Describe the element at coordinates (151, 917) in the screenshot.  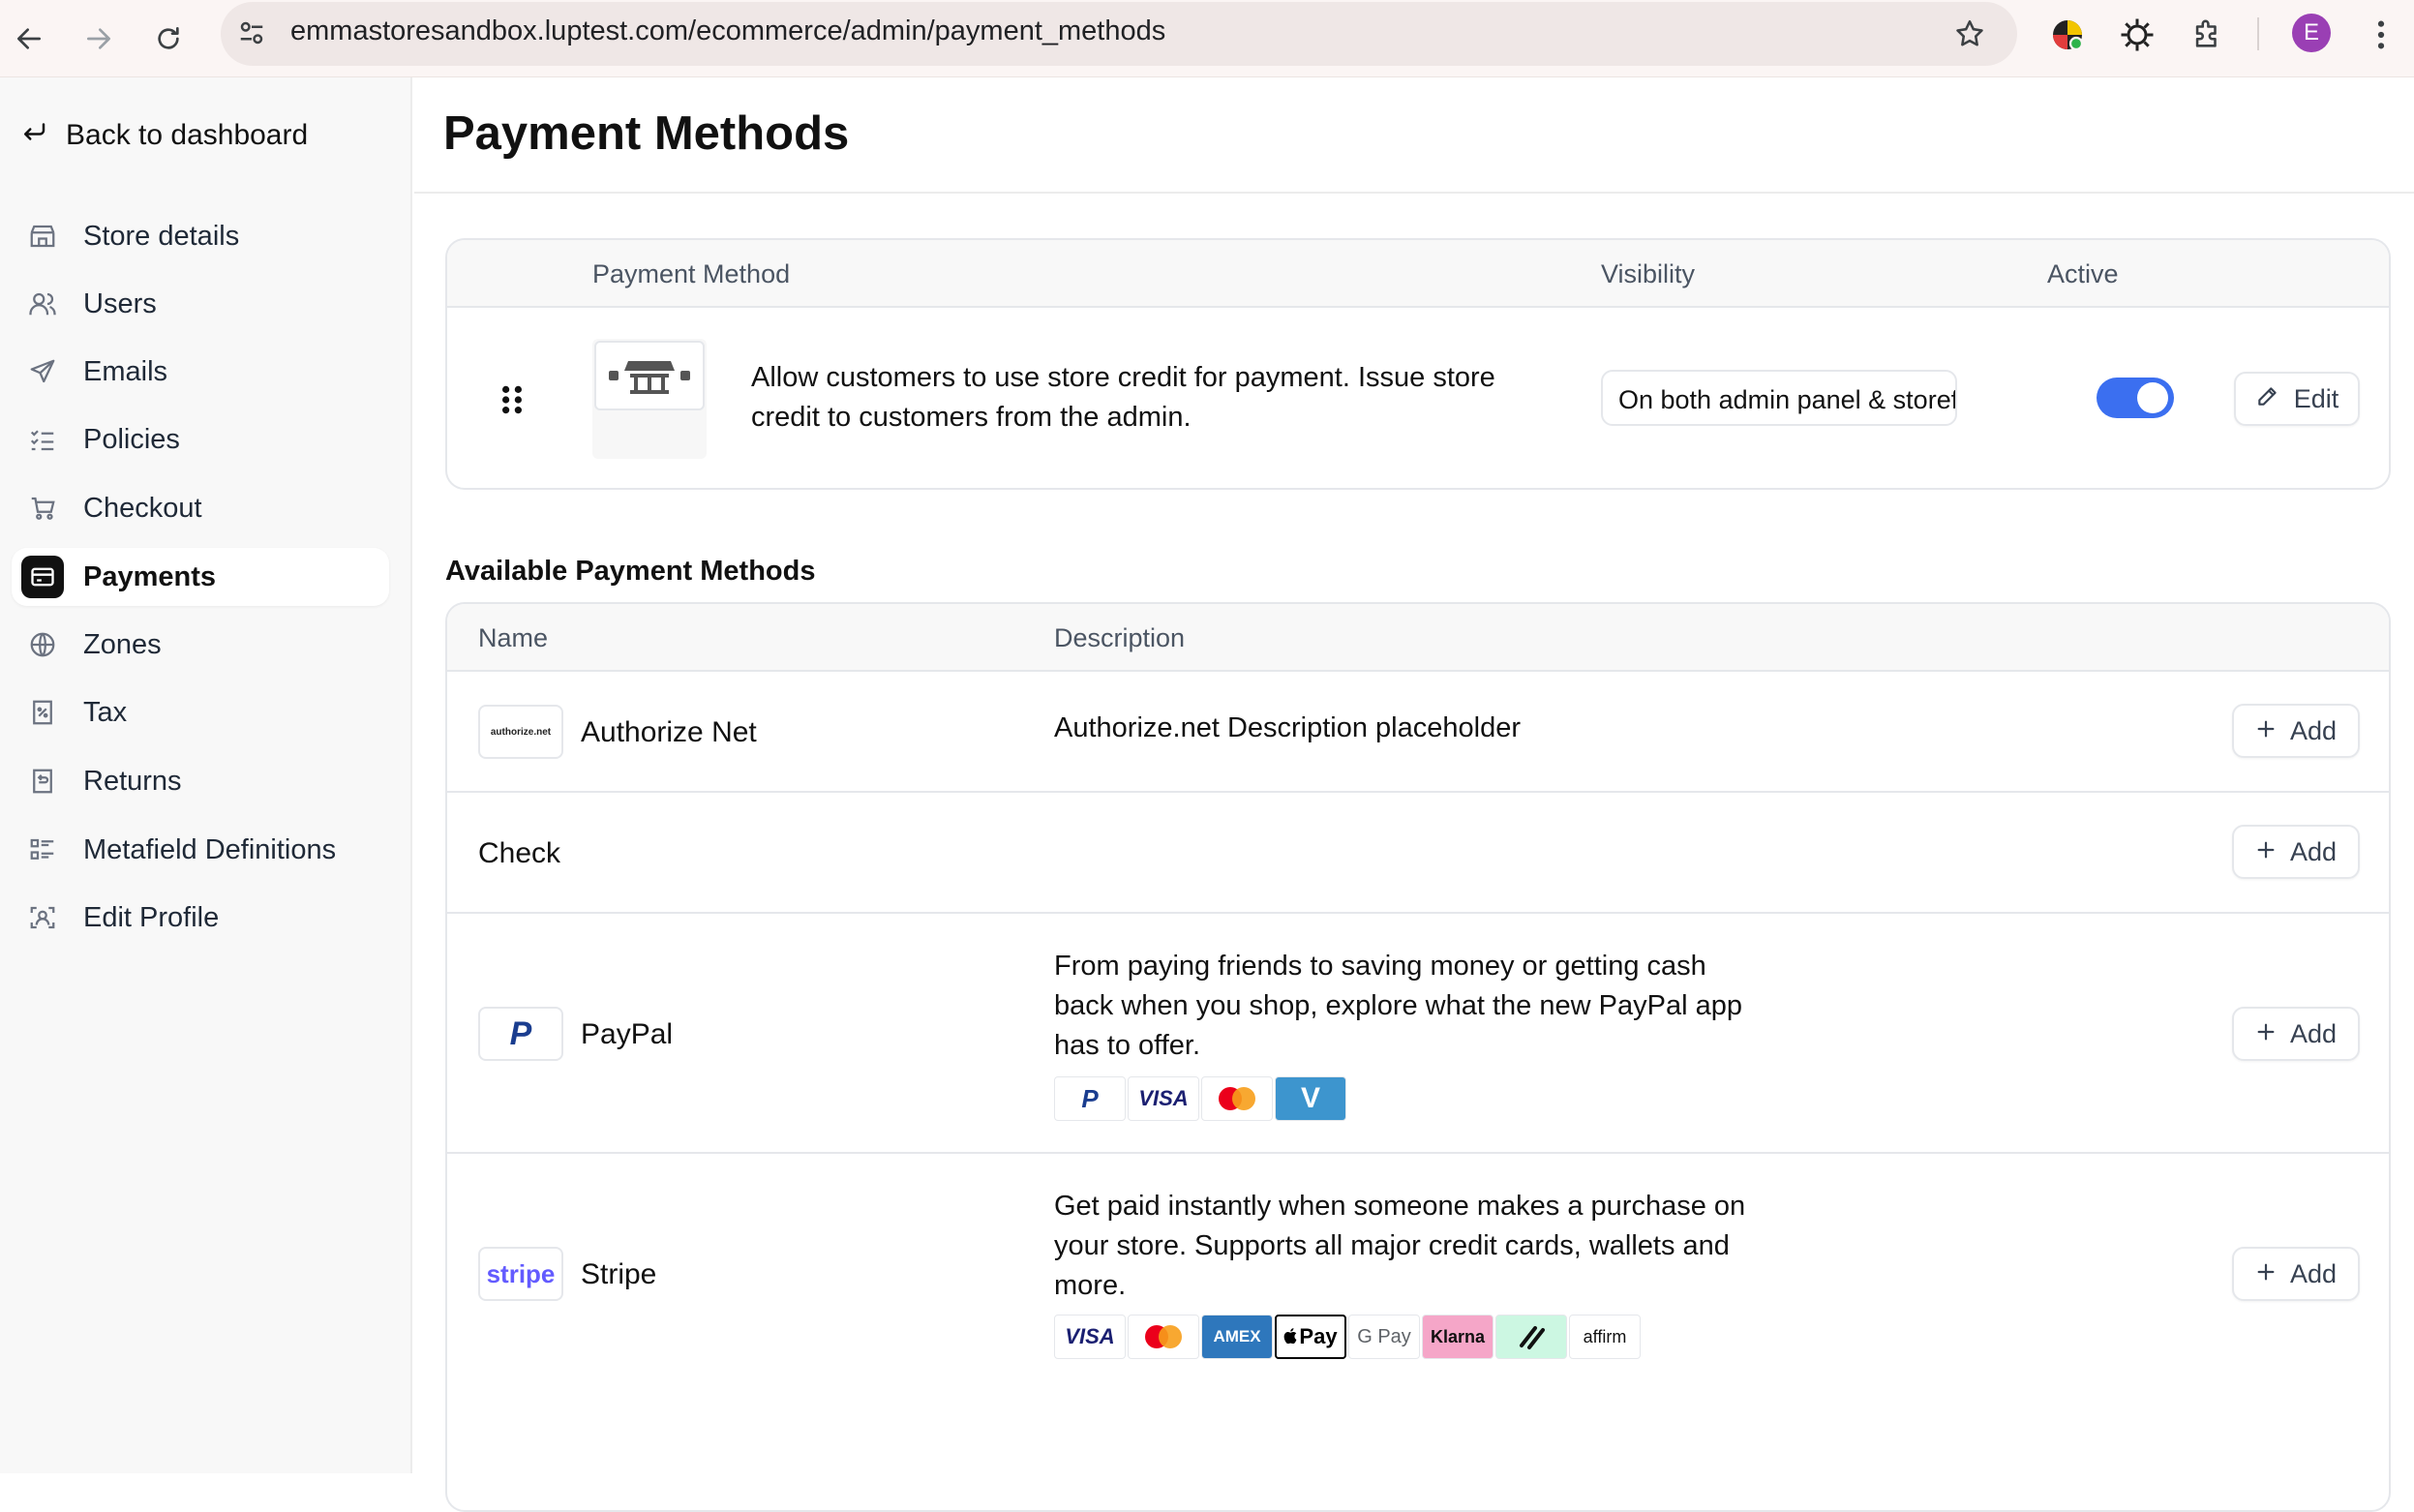
I see `sidebar-item-label: Edit Profile` at that location.